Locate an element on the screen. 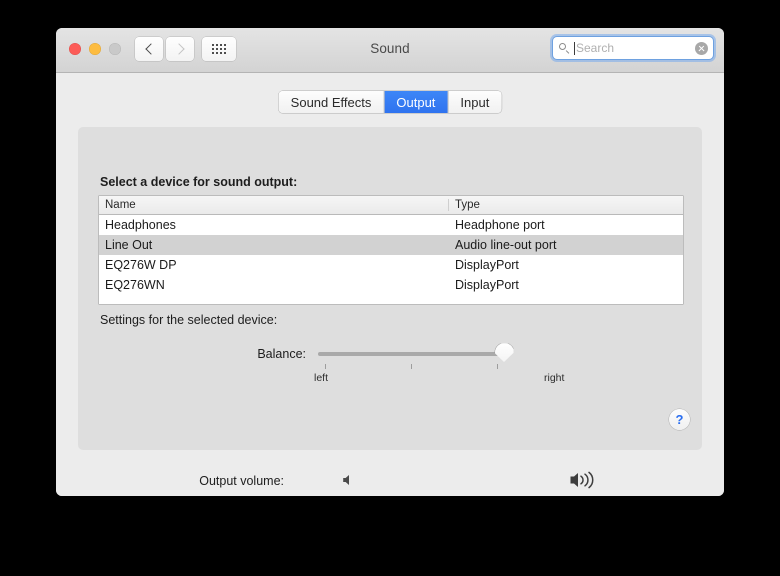 This screenshot has height=576, width=780. device-name: EQ276W DP is located at coordinates (141, 265).